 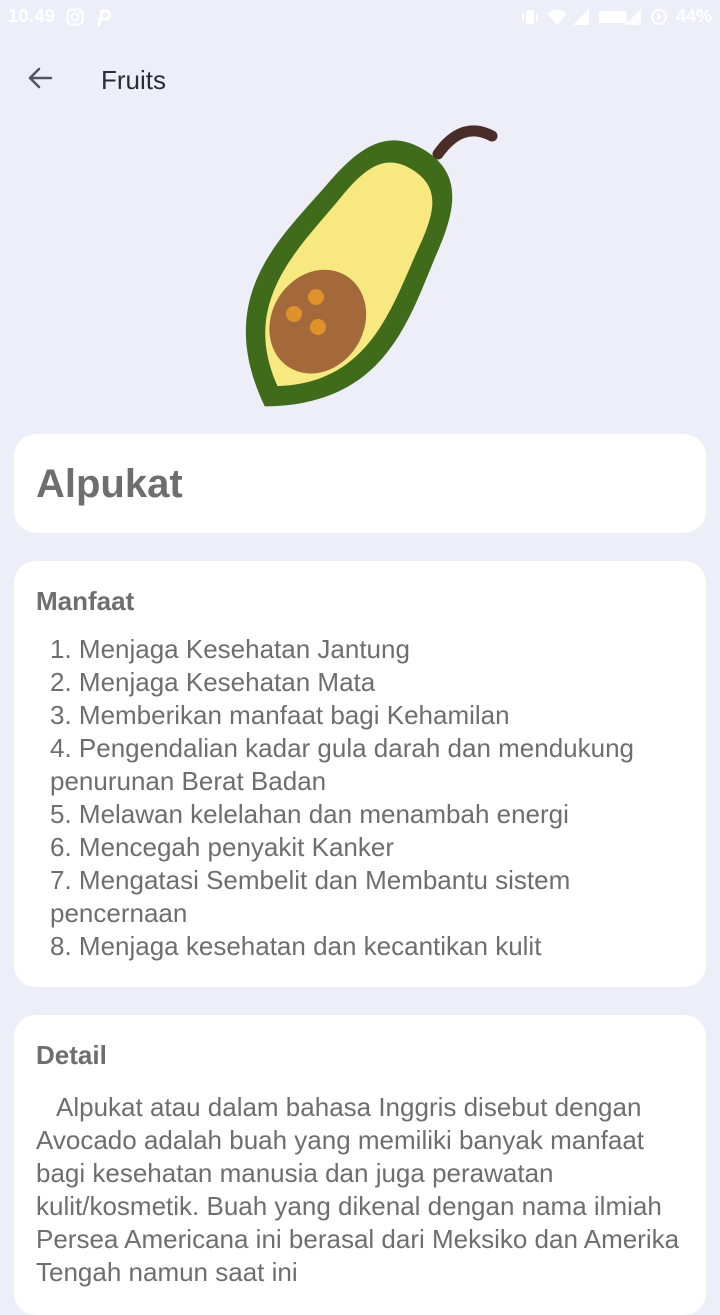 What do you see at coordinates (133, 80) in the screenshot?
I see `page-title: Fruits` at bounding box center [133, 80].